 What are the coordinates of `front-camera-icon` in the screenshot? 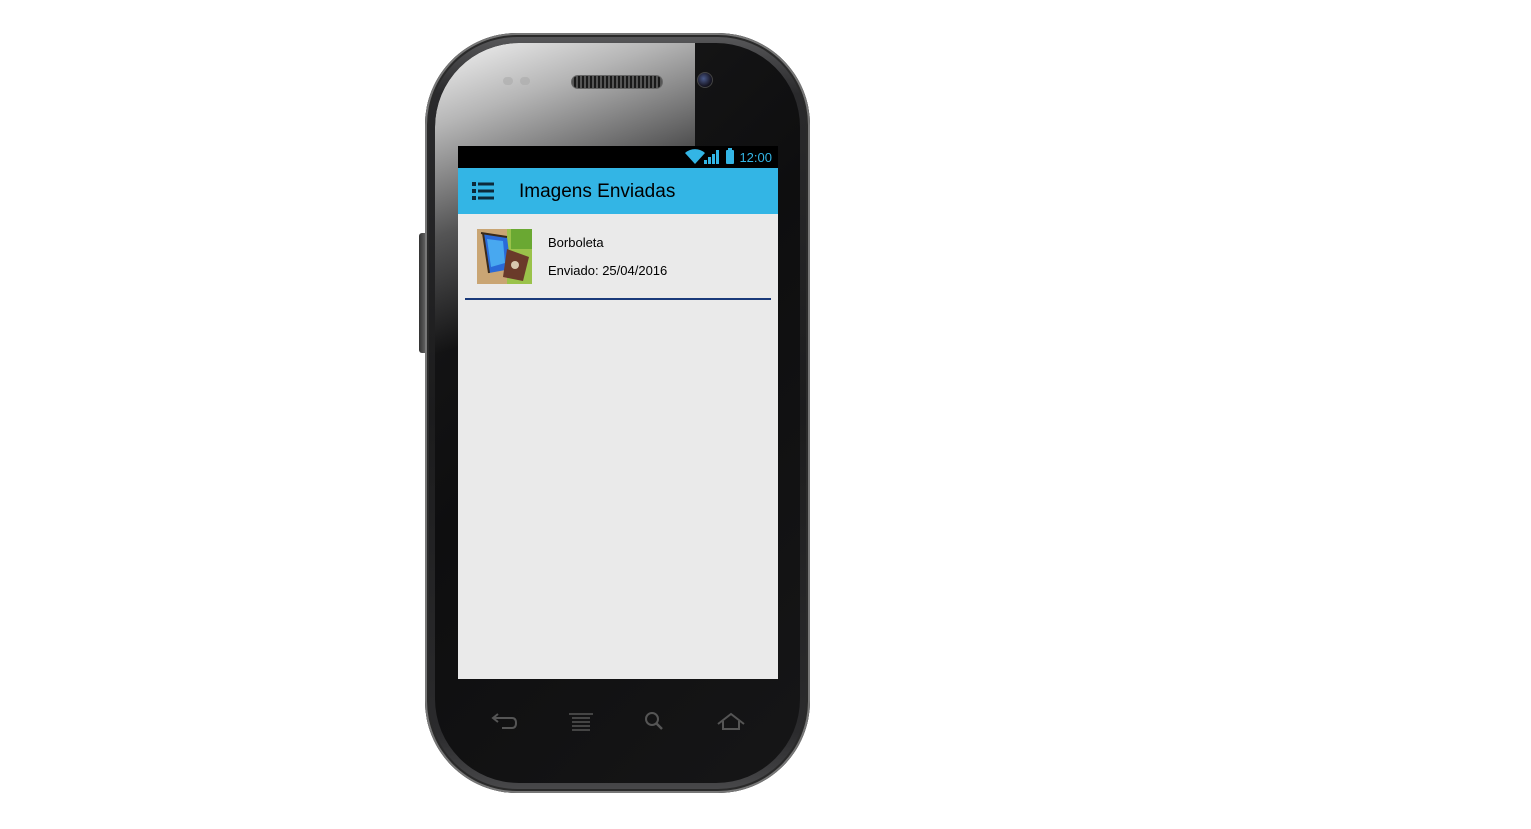 It's located at (705, 80).